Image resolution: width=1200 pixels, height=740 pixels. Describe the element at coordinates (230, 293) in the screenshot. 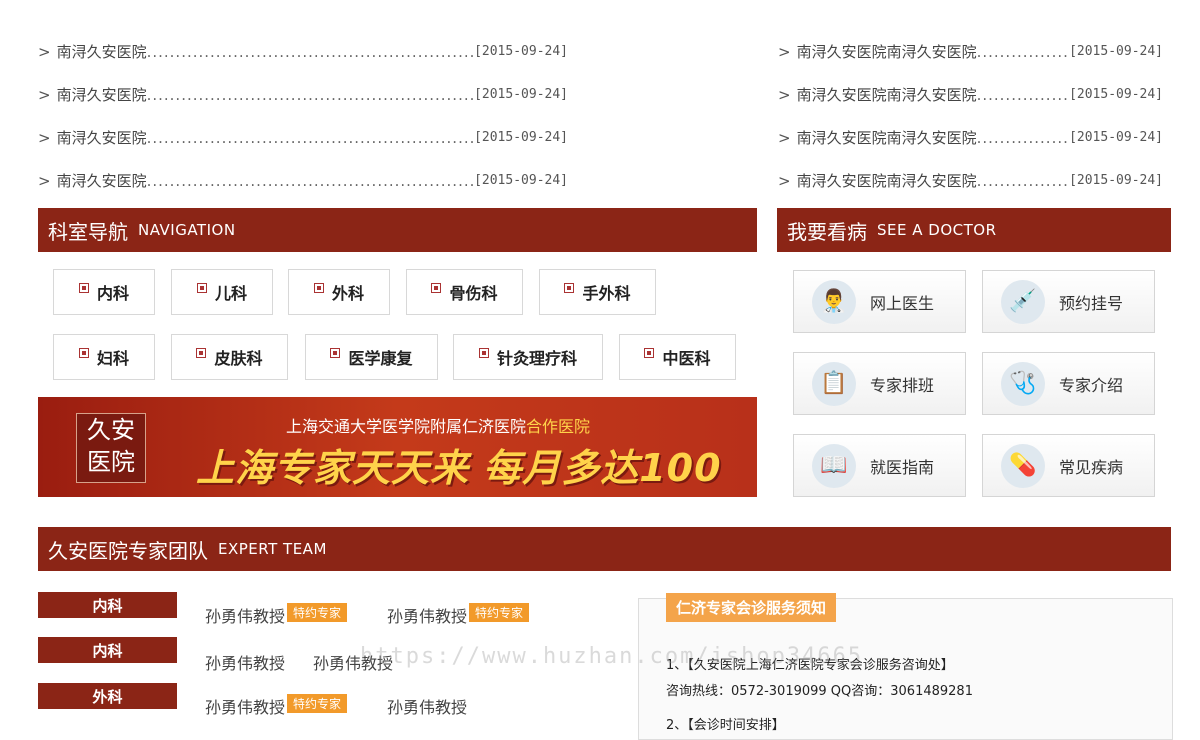

I see `dept-label: 儿科` at that location.